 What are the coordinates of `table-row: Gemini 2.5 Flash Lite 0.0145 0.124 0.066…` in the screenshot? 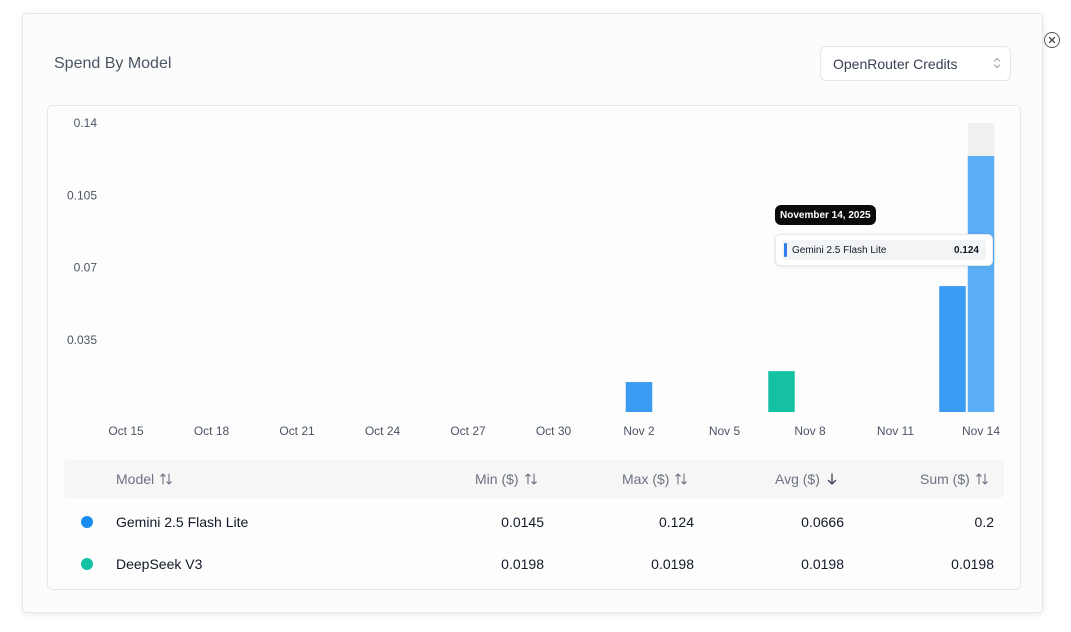 It's located at (534, 522).